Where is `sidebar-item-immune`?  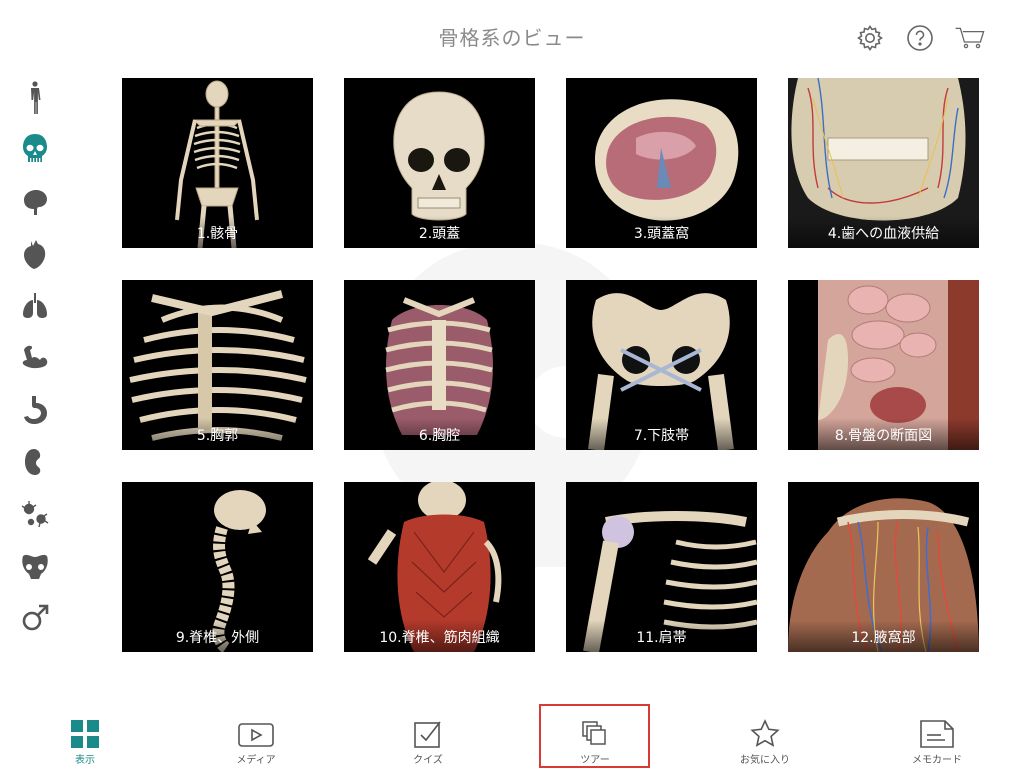 sidebar-item-immune is located at coordinates (35, 514).